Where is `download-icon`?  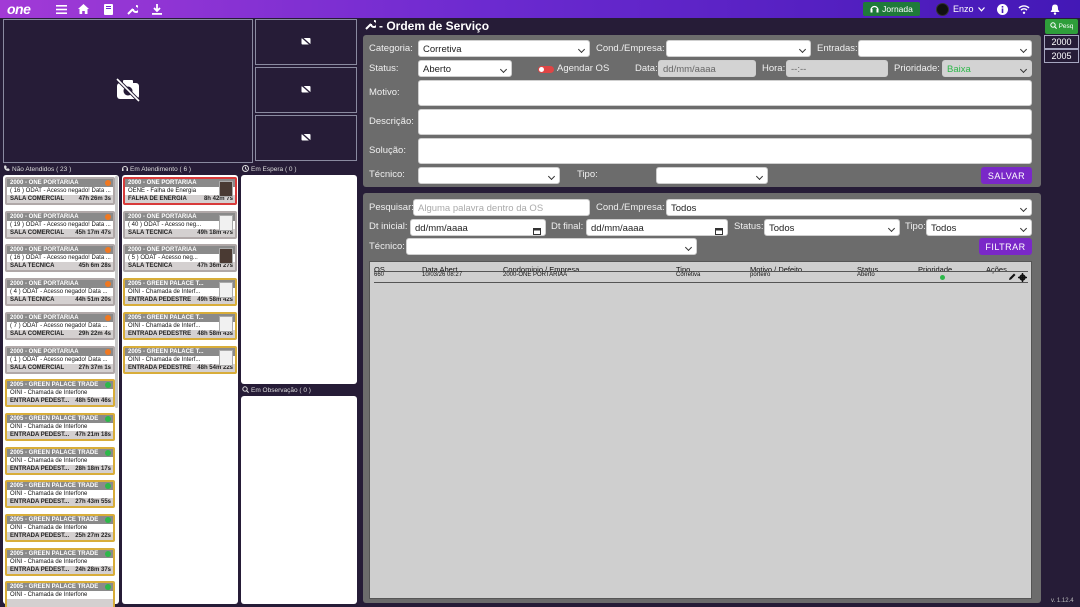
download-icon is located at coordinates (157, 9).